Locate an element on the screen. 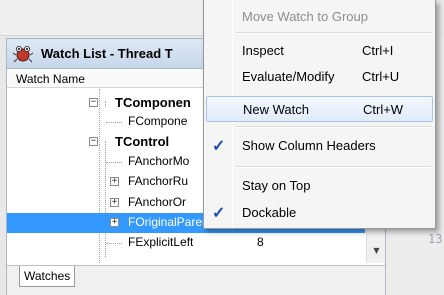 The width and height of the screenshot is (444, 295). watch-bug-icon is located at coordinates (23, 54).